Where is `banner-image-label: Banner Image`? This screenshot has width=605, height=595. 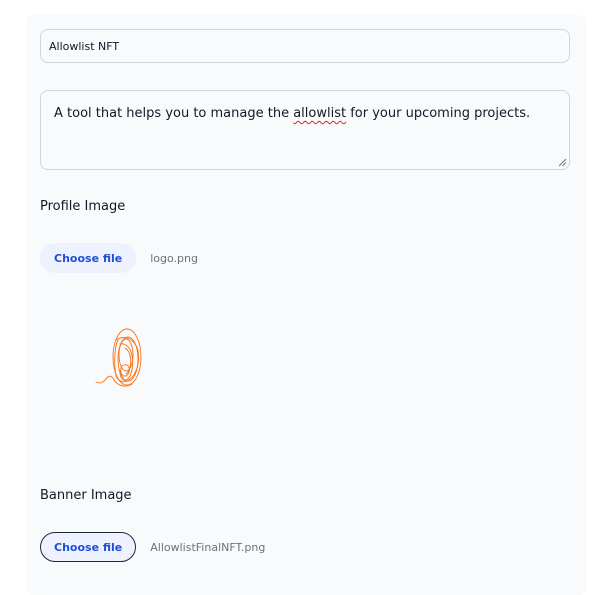 banner-image-label: Banner Image is located at coordinates (86, 495).